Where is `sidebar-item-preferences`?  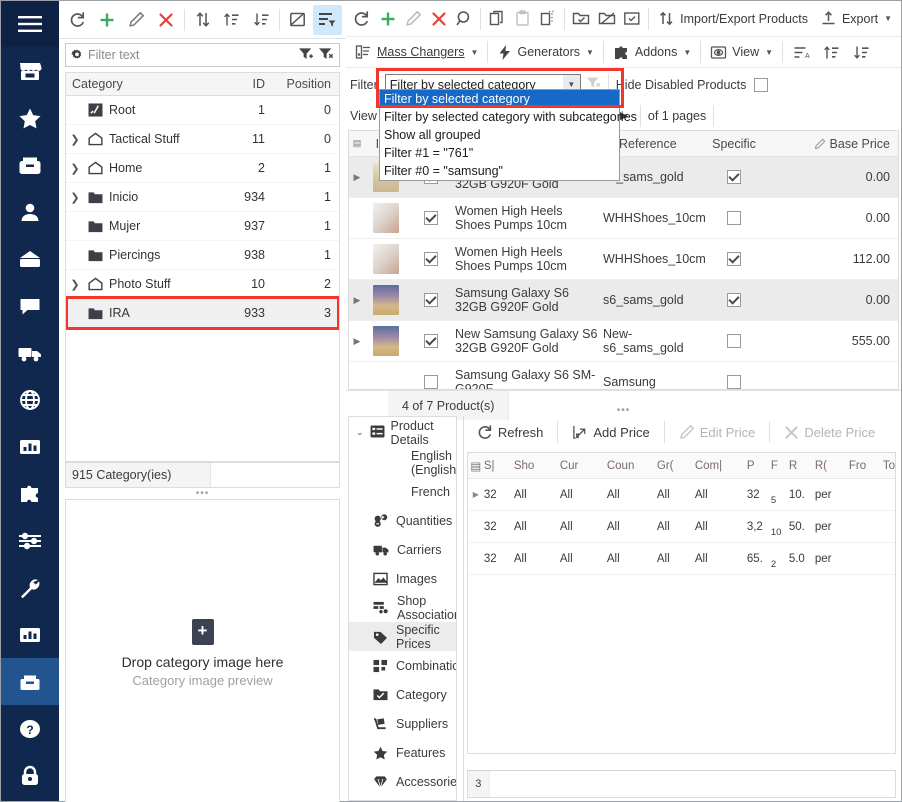
sidebar-item-preferences is located at coordinates (30, 540).